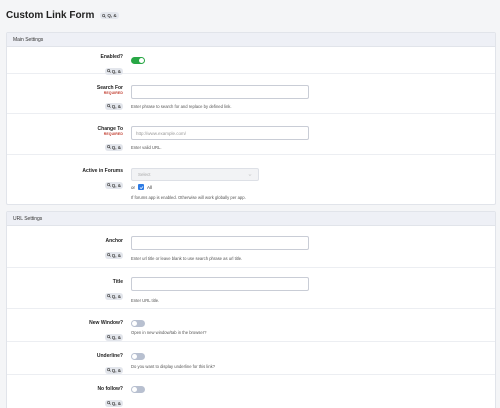 Image resolution: width=500 pixels, height=408 pixels. What do you see at coordinates (138, 323) in the screenshot?
I see `new-window-toggle` at bounding box center [138, 323].